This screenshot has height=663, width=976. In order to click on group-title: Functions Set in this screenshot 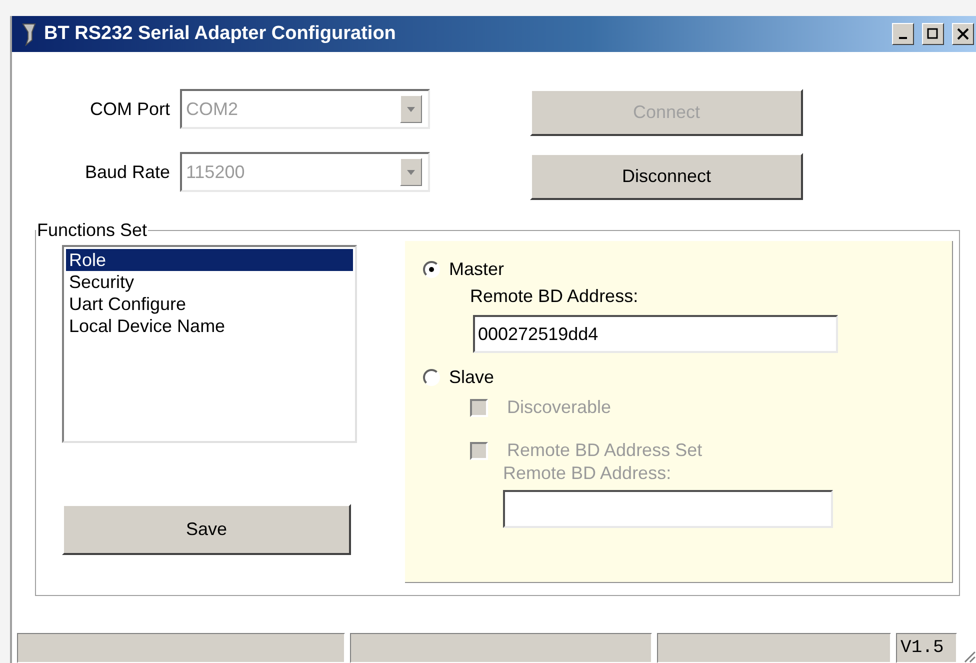, I will do `click(92, 230)`.